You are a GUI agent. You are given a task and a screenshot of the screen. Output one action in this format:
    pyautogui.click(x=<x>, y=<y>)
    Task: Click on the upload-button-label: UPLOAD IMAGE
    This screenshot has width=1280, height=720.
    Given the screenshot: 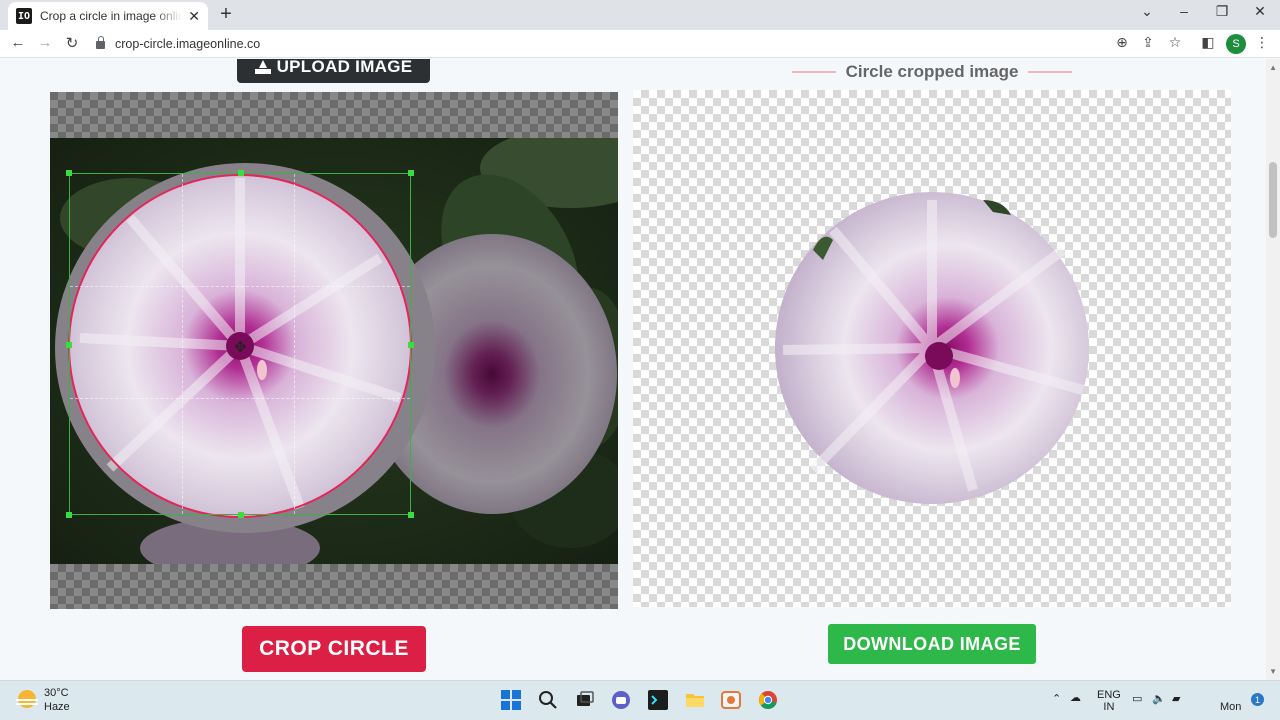 What is the action you would take?
    pyautogui.click(x=344, y=67)
    